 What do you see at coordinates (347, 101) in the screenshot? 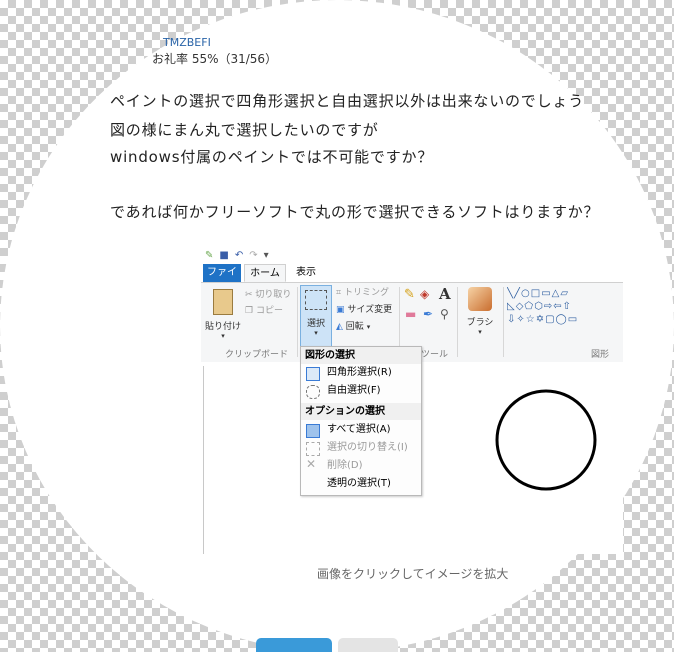
I see `question-line-1: ペイントの選択で四角形選択と自由選択以外は出来ないのでしょう` at bounding box center [347, 101].